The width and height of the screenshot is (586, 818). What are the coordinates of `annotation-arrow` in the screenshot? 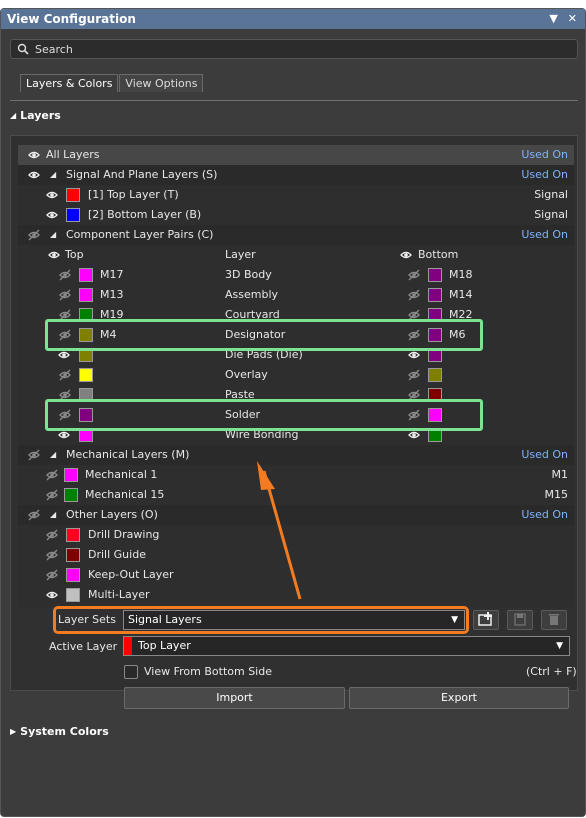 It's located at (279, 530).